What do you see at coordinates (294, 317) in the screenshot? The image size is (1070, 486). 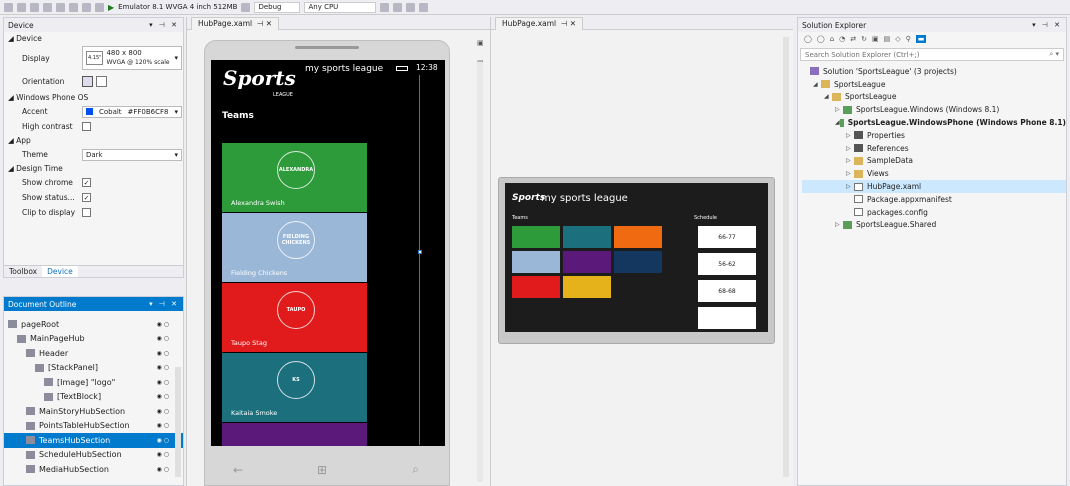 I see `team-tile: TAUPO Taupo Stag` at bounding box center [294, 317].